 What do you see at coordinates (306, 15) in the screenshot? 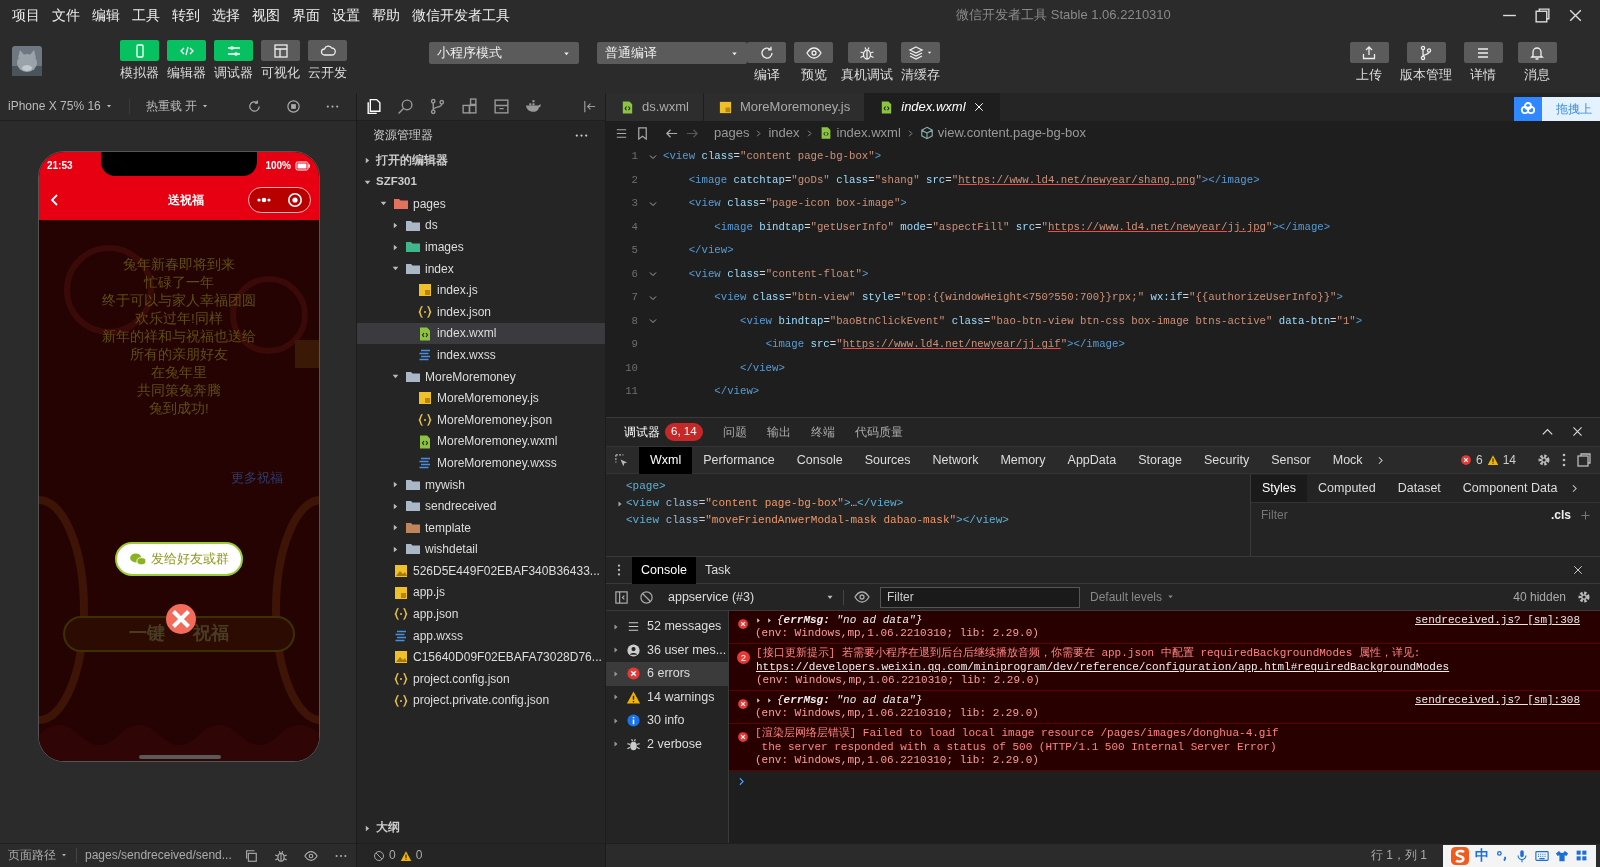
I see `menu-item: 界面` at bounding box center [306, 15].